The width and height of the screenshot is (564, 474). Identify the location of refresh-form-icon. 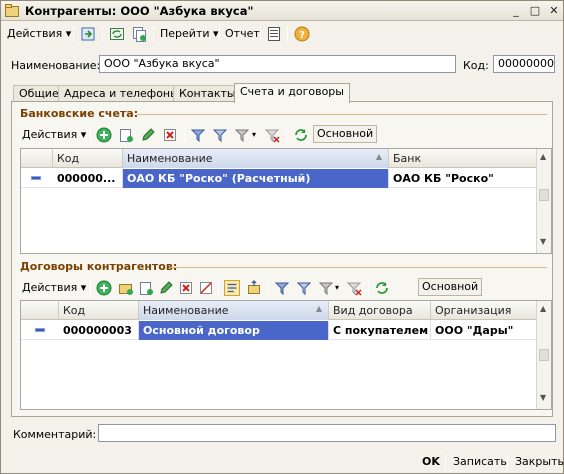
(117, 34).